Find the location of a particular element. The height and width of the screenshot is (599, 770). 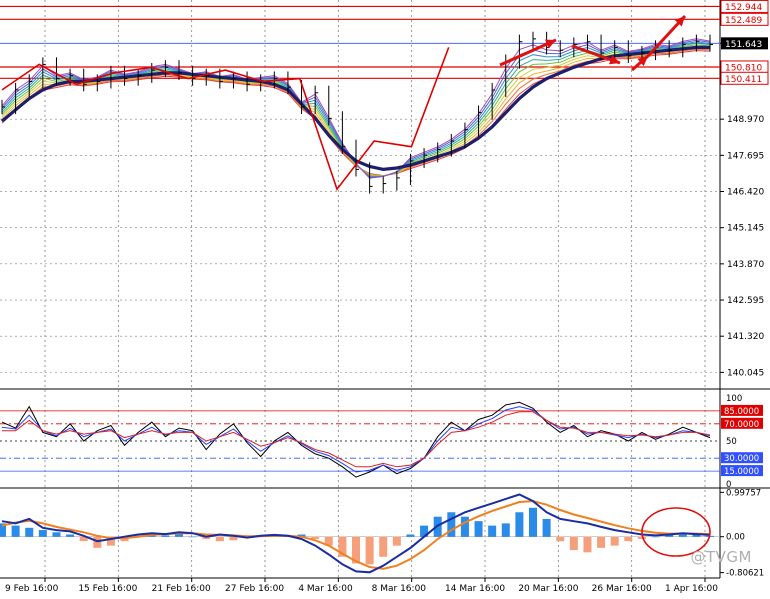

time-axis-label: 15 Feb 16:00 is located at coordinates (107, 589).